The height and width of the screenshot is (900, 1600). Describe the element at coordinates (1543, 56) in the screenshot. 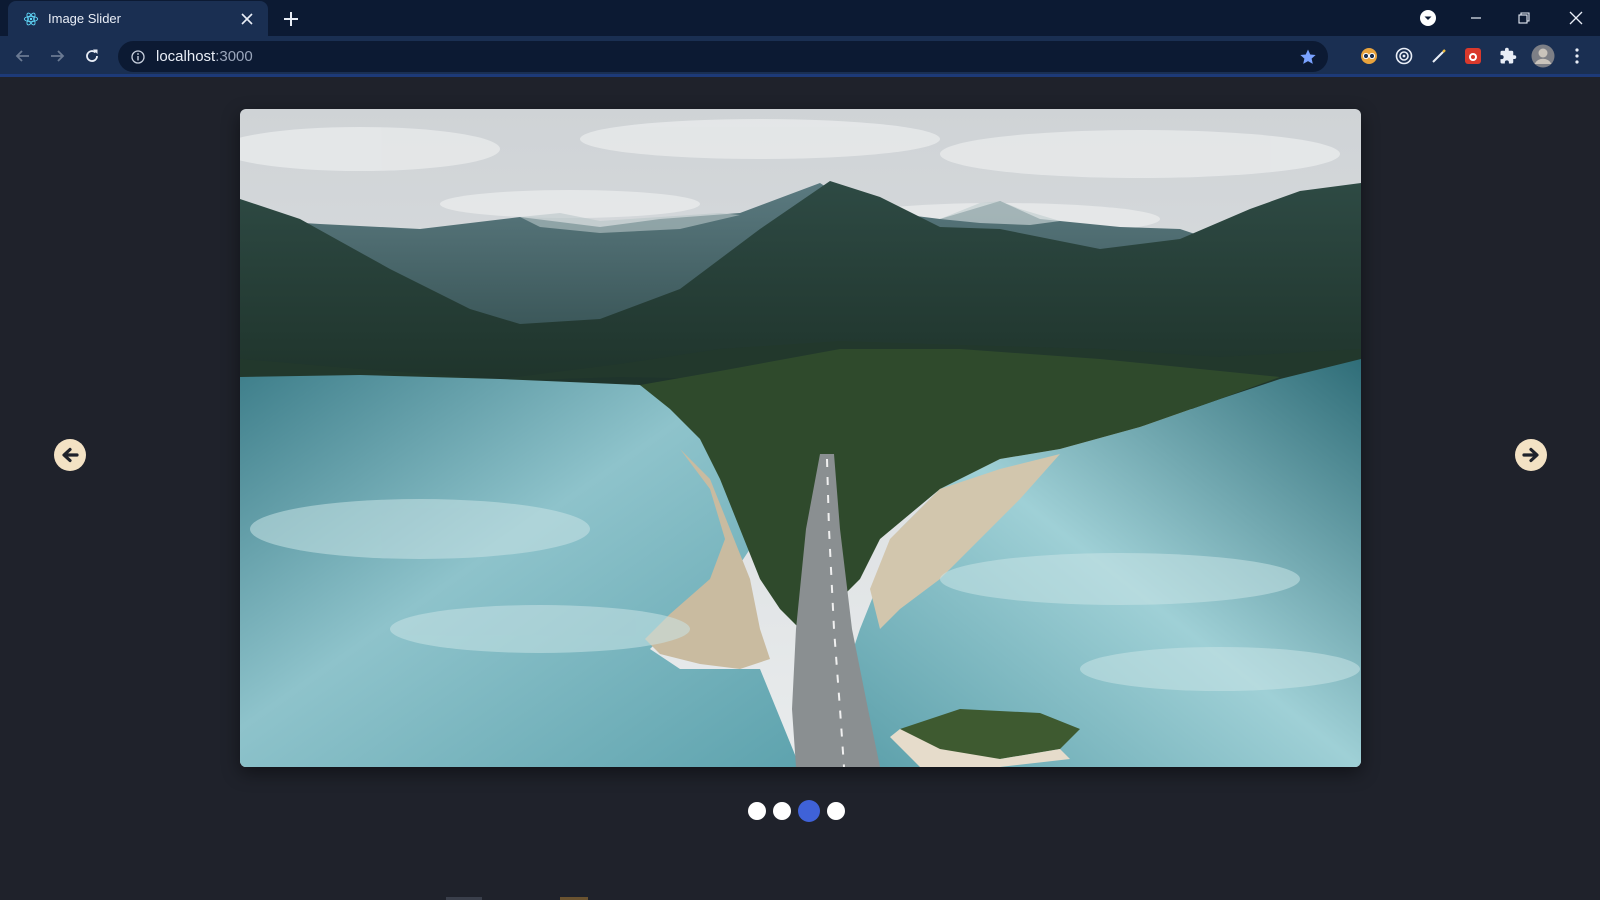

I see `avatar` at that location.